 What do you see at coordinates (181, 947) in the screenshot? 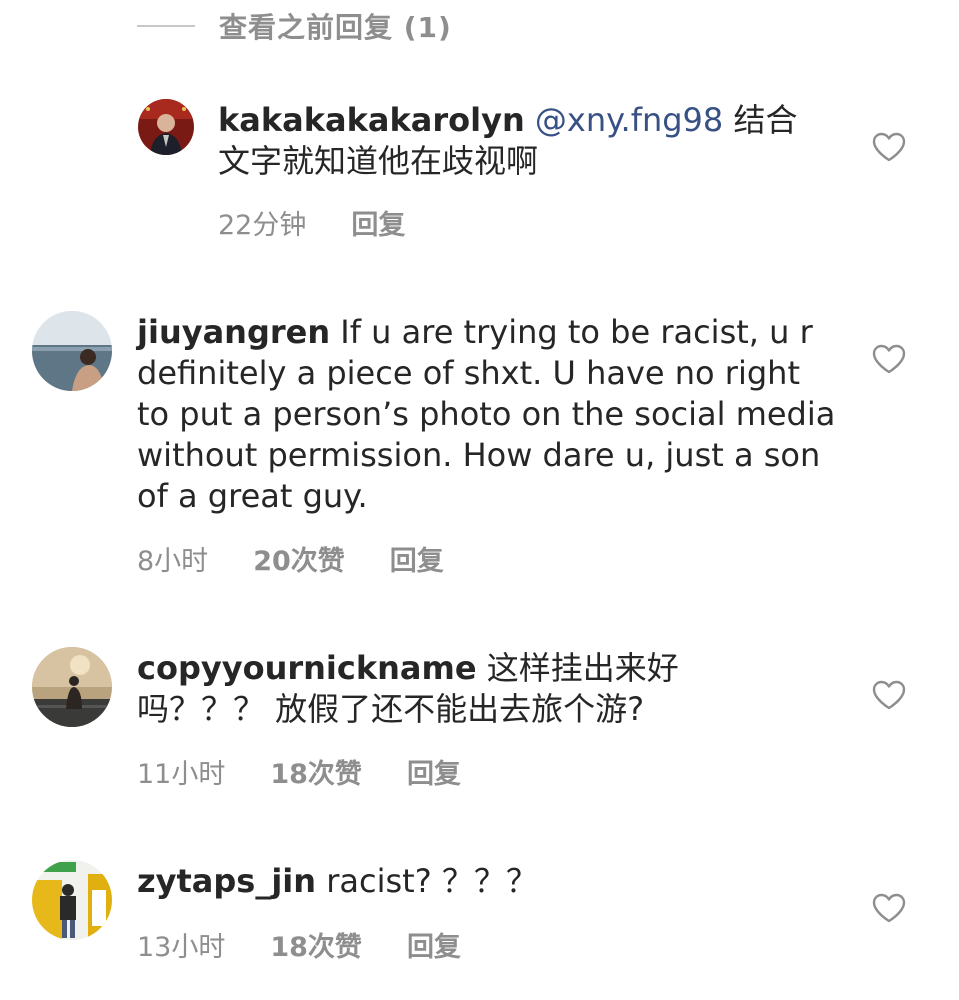
I see `comment-time: 13小时` at bounding box center [181, 947].